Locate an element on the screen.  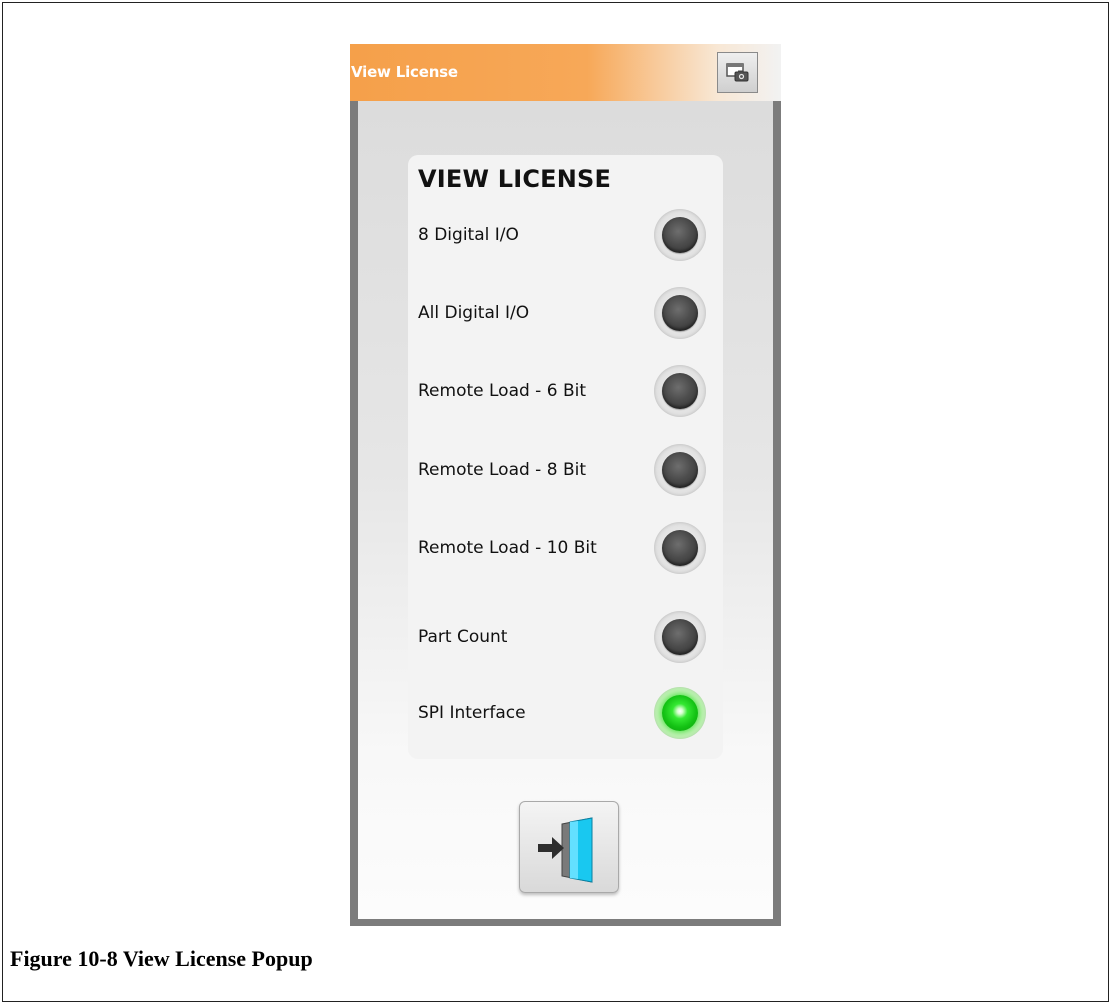
license-row: 8 Digital I/O is located at coordinates (565, 235).